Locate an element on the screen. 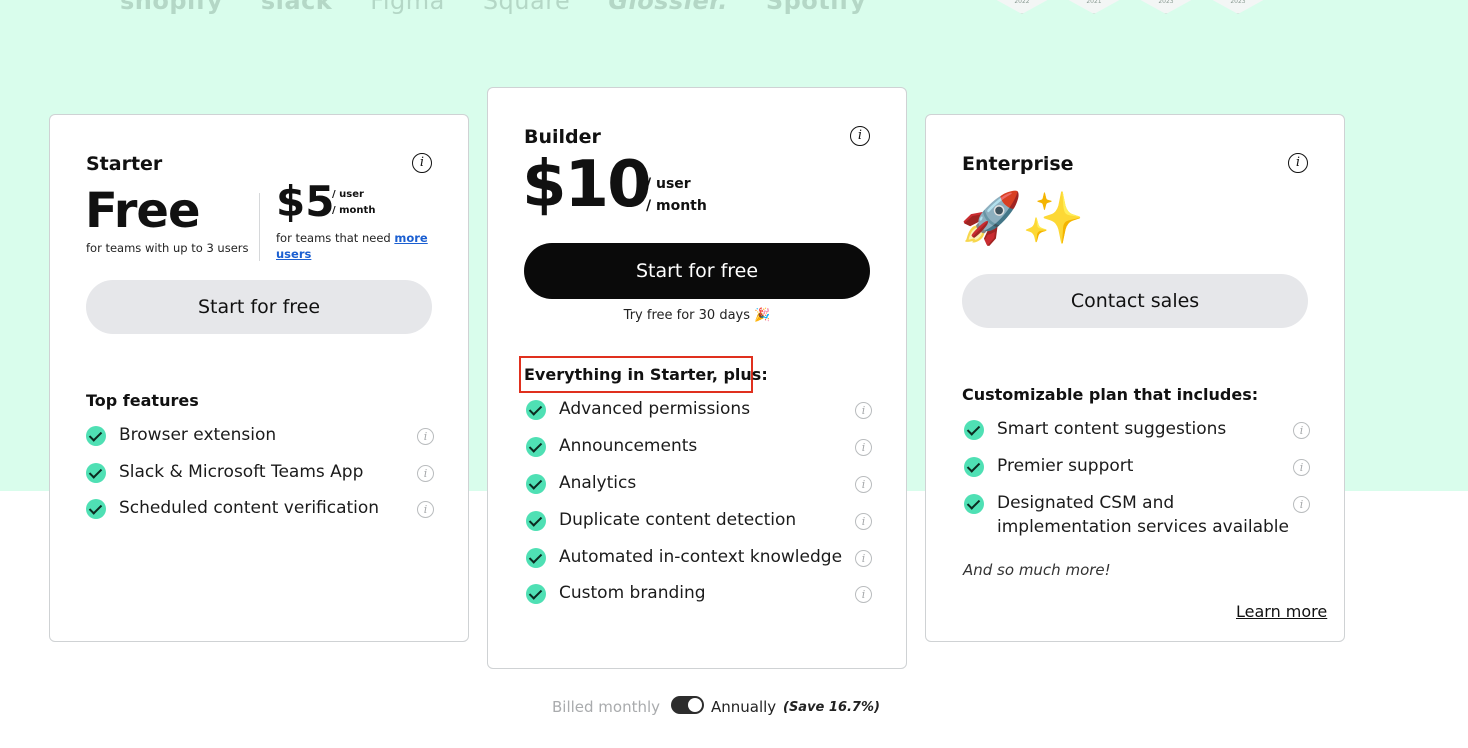 The width and height of the screenshot is (1468, 748). feature-label: Premier support is located at coordinates (1065, 466).